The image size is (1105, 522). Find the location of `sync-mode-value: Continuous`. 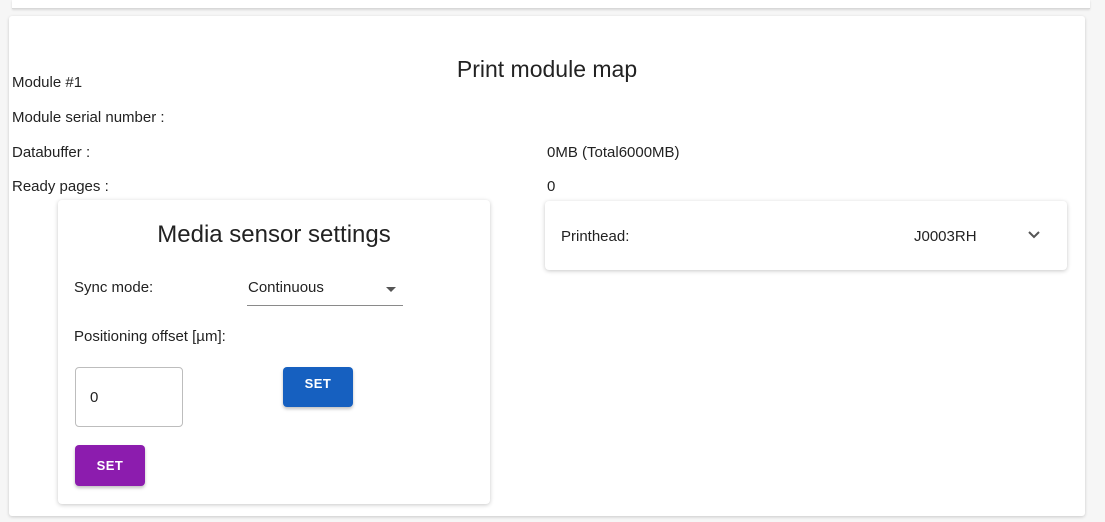

sync-mode-value: Continuous is located at coordinates (286, 287).